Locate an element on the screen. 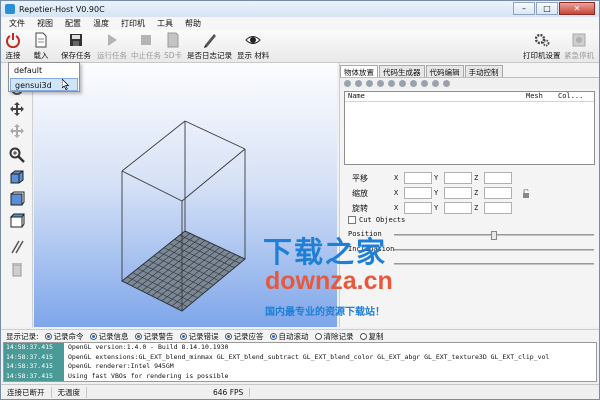 The image size is (600, 400). connection-status: 连接已断开 is located at coordinates (26, 392).